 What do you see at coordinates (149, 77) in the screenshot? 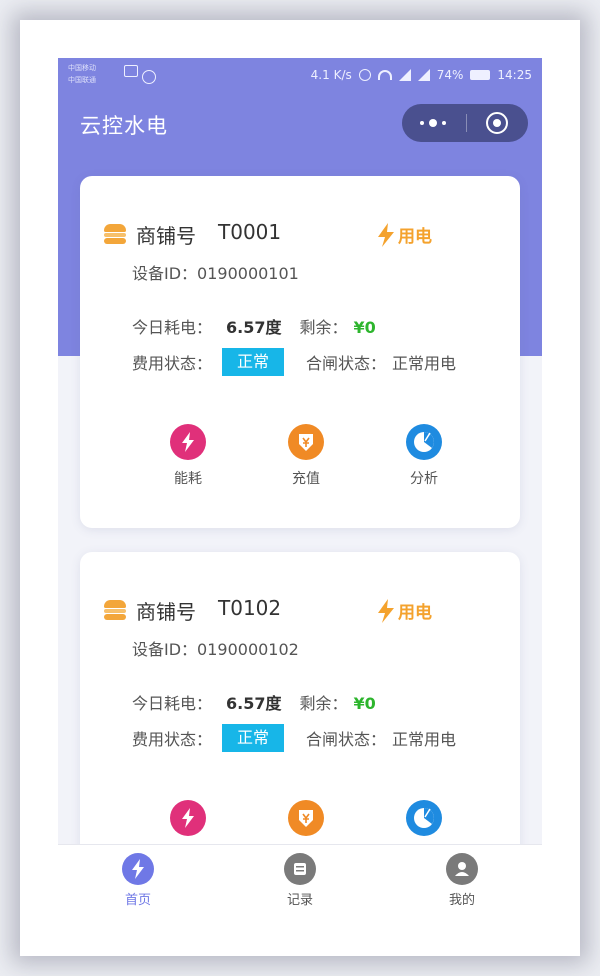
I see `sync-icon` at bounding box center [149, 77].